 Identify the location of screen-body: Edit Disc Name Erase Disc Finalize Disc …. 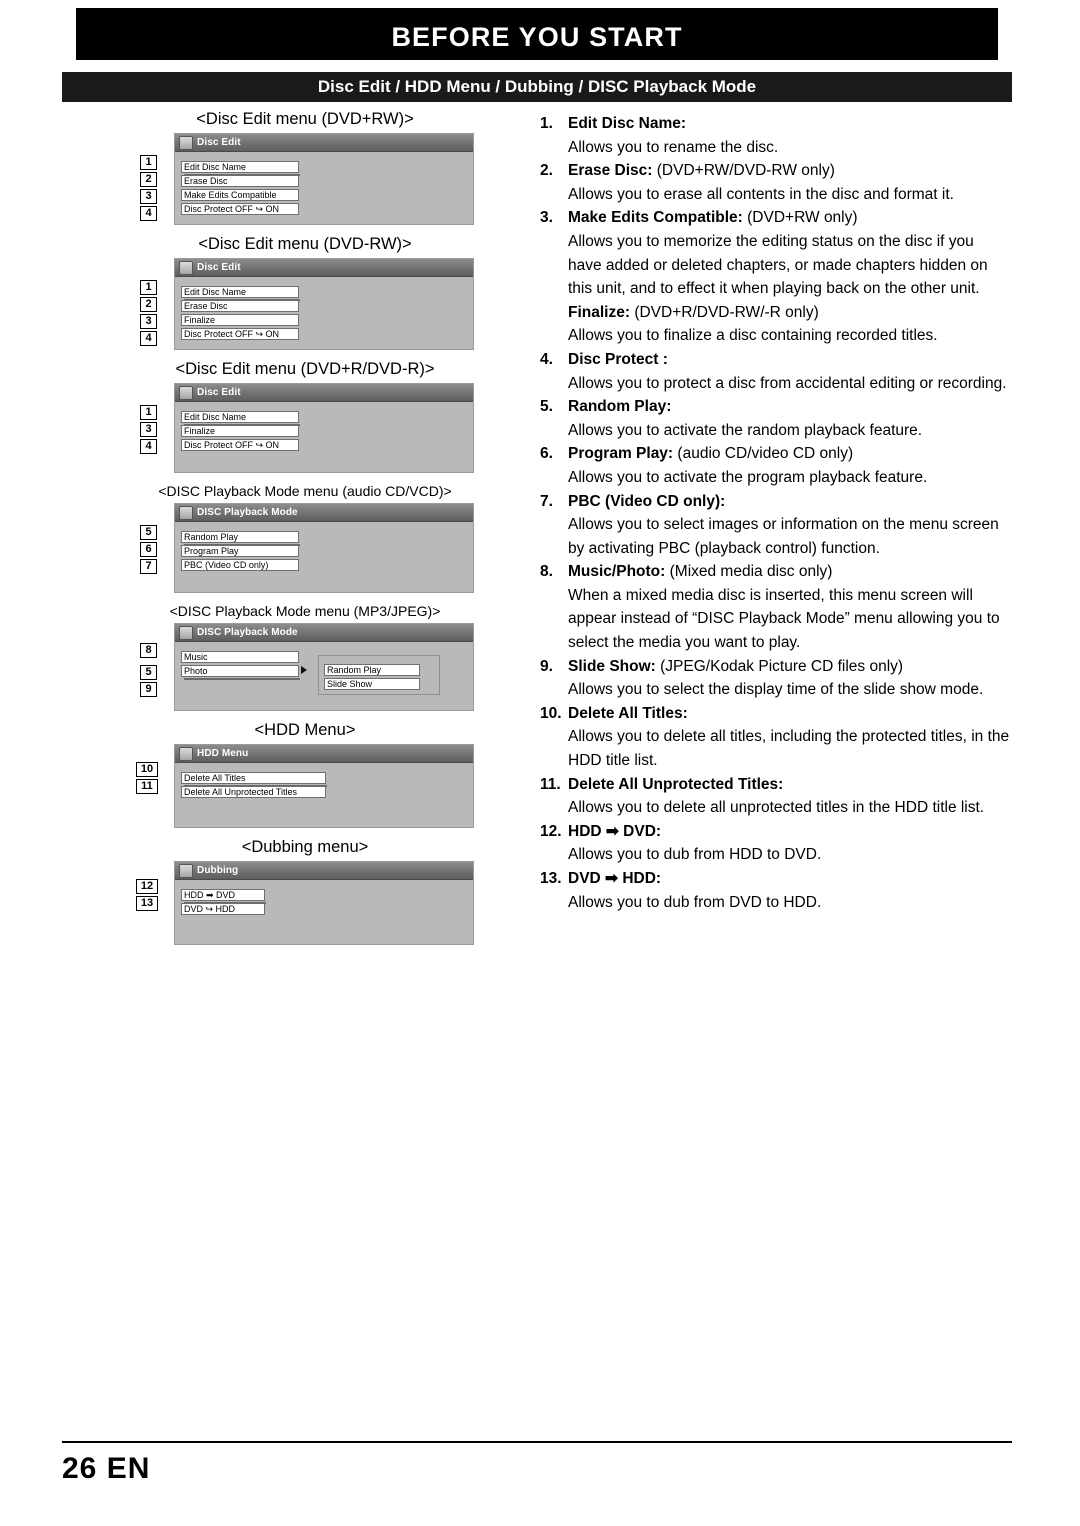
(324, 313).